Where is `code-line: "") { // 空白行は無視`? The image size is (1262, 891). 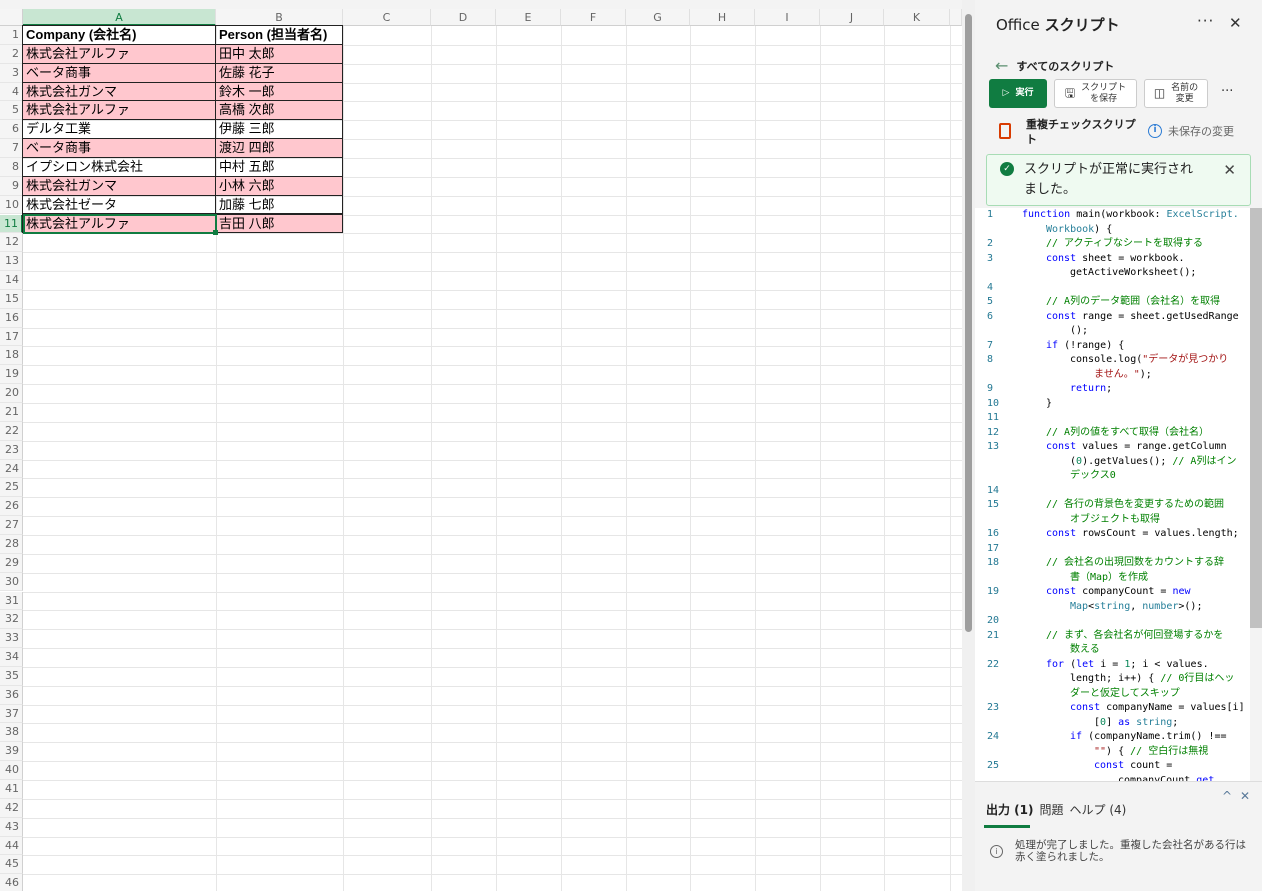
code-line: "") { // 空白行は無視 is located at coordinates (1112, 752).